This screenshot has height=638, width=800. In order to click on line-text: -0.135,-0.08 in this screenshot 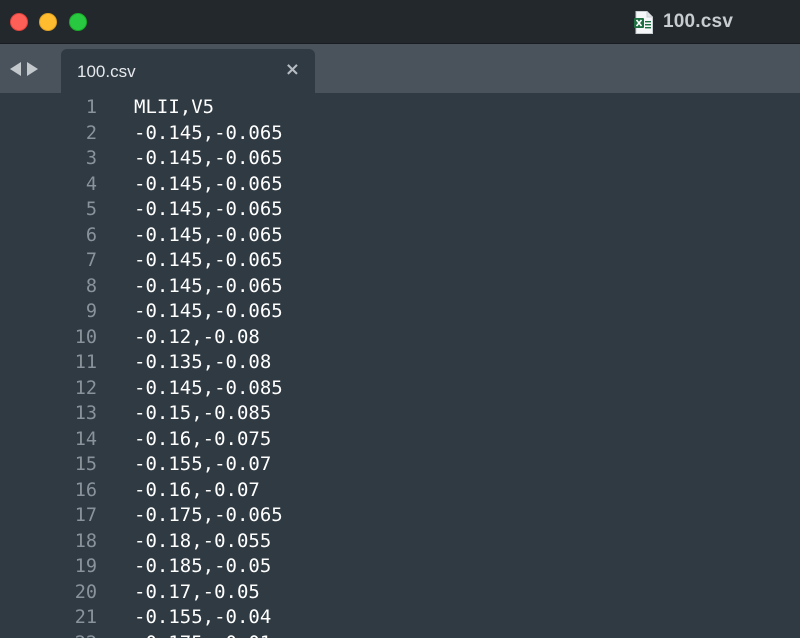, I will do `click(202, 363)`.